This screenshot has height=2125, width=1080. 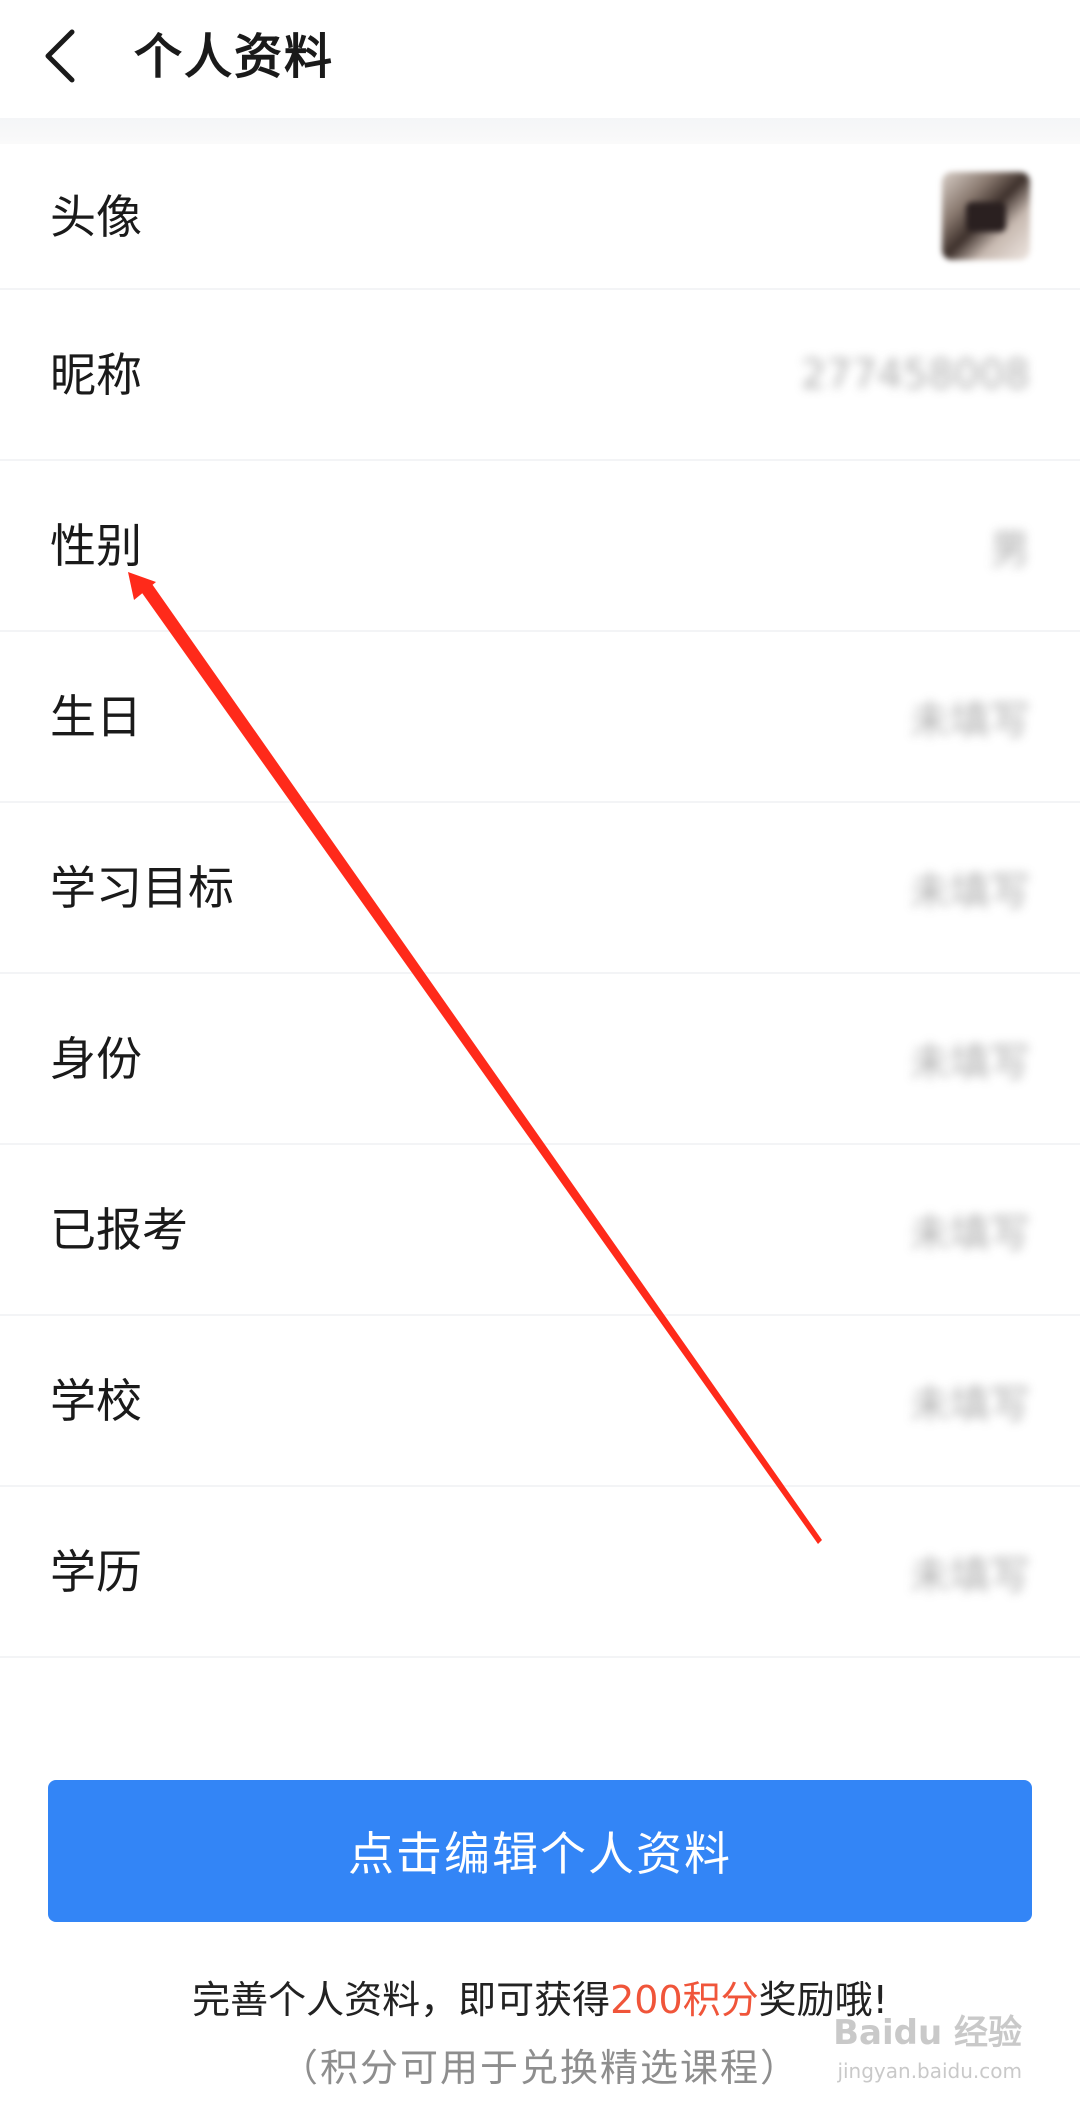 I want to click on watermark-url: jingyan.baidu.com, so click(x=929, y=2071).